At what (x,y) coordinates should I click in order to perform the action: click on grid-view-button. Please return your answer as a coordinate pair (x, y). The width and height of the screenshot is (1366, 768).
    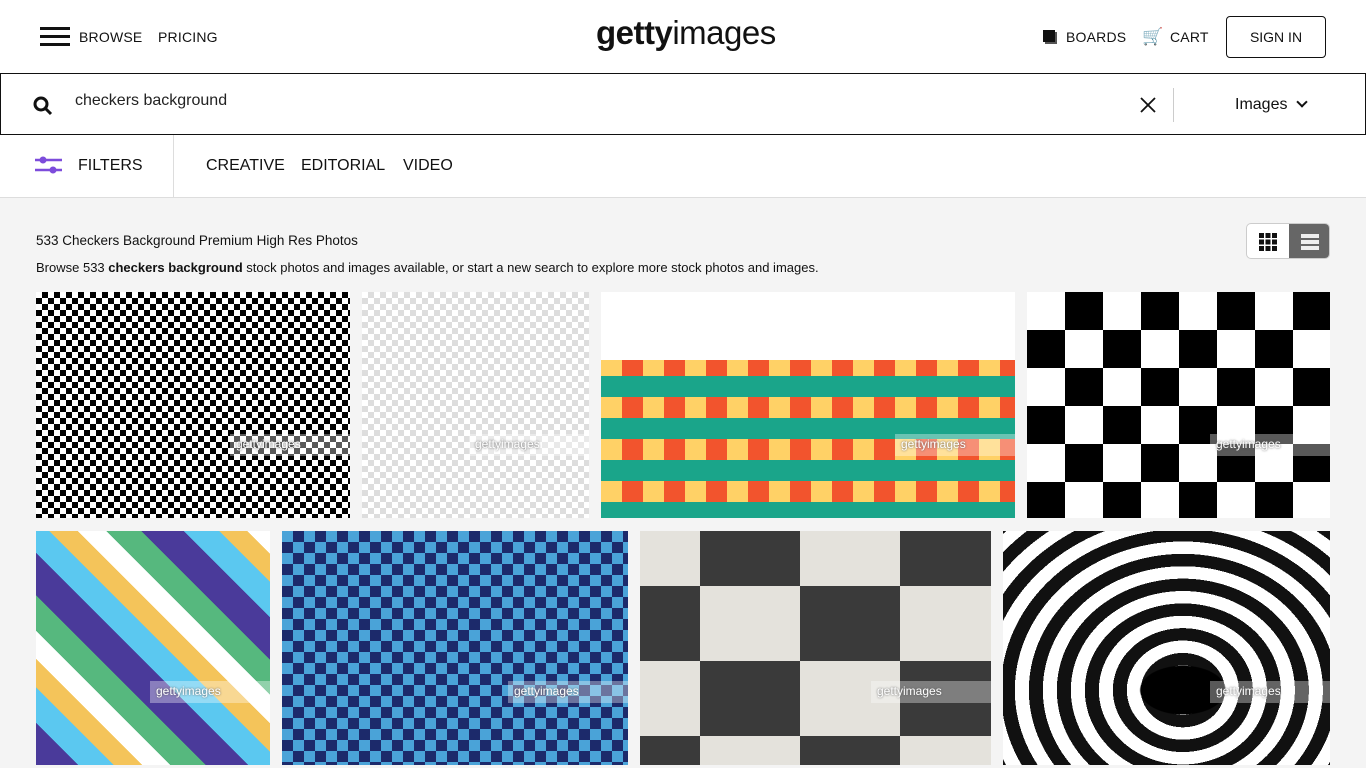
    Looking at the image, I should click on (1268, 241).